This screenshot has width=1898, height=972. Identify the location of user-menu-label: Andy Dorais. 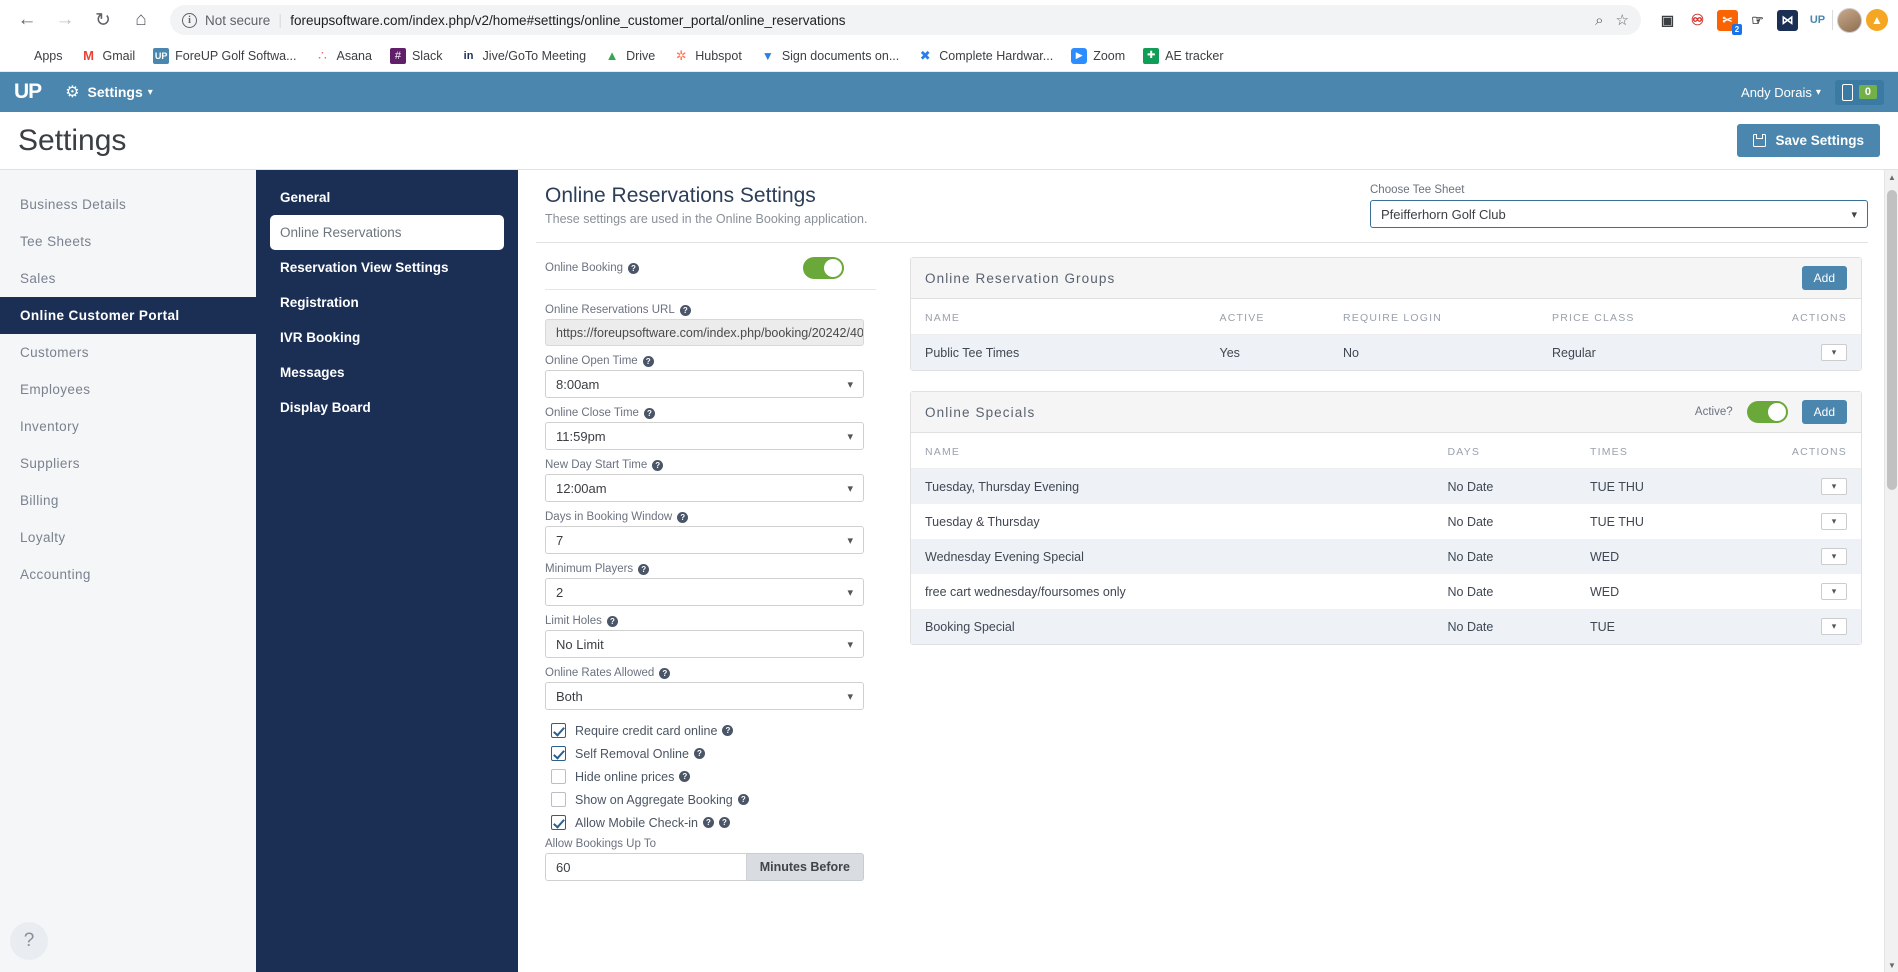
(1776, 92).